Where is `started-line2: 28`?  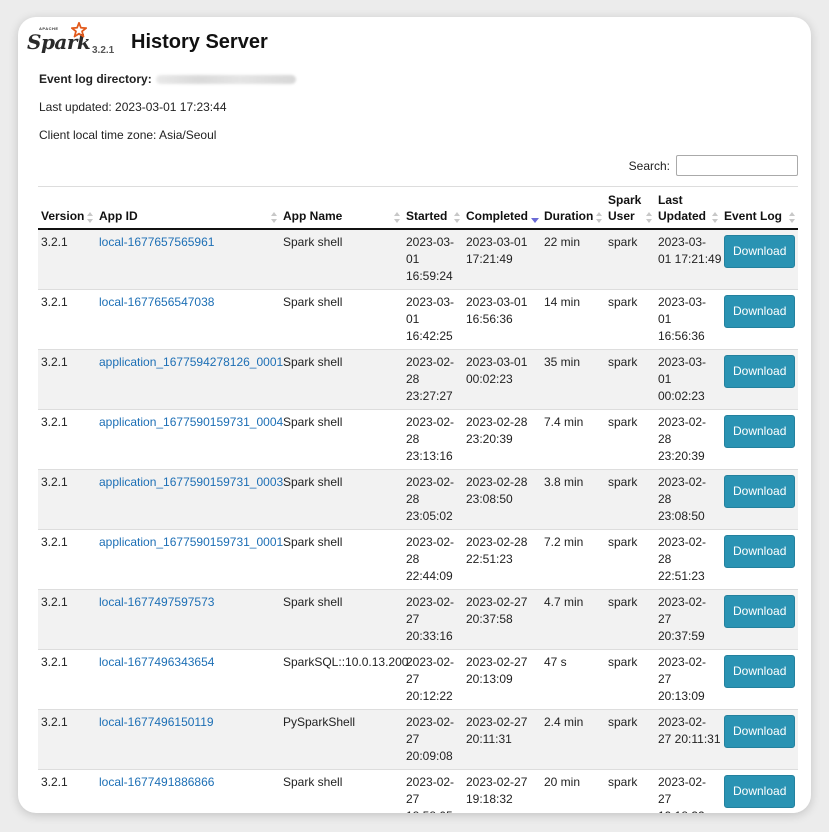 started-line2: 28 is located at coordinates (413, 379).